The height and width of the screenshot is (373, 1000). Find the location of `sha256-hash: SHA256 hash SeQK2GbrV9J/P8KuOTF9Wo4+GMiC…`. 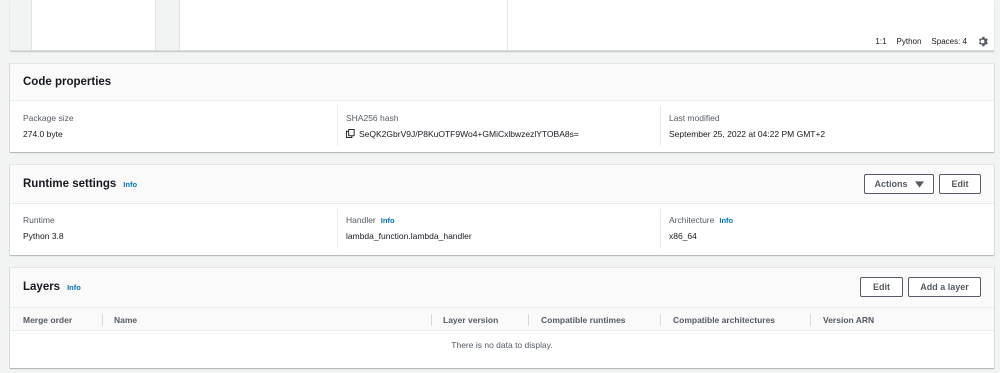

sha256-hash: SHA256 hash SeQK2GbrV9J/P8KuOTF9Wo4+GMiC… is located at coordinates (462, 126).